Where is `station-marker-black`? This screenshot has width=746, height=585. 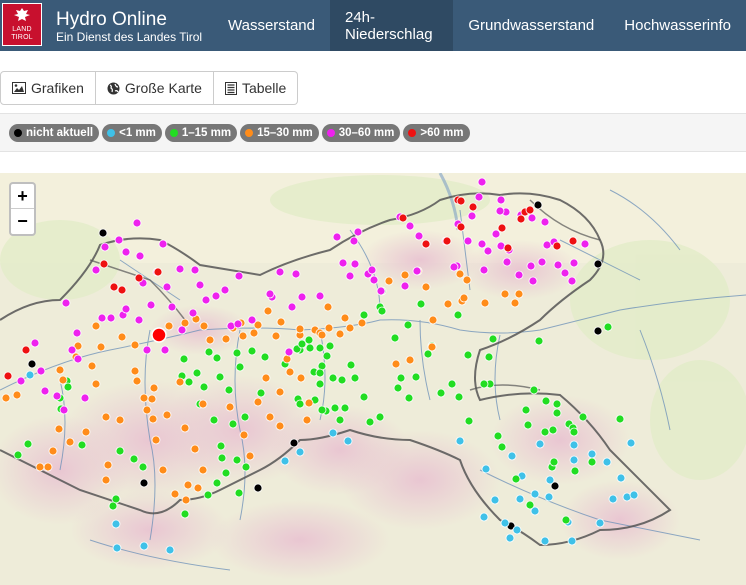
station-marker-black is located at coordinates (598, 264).